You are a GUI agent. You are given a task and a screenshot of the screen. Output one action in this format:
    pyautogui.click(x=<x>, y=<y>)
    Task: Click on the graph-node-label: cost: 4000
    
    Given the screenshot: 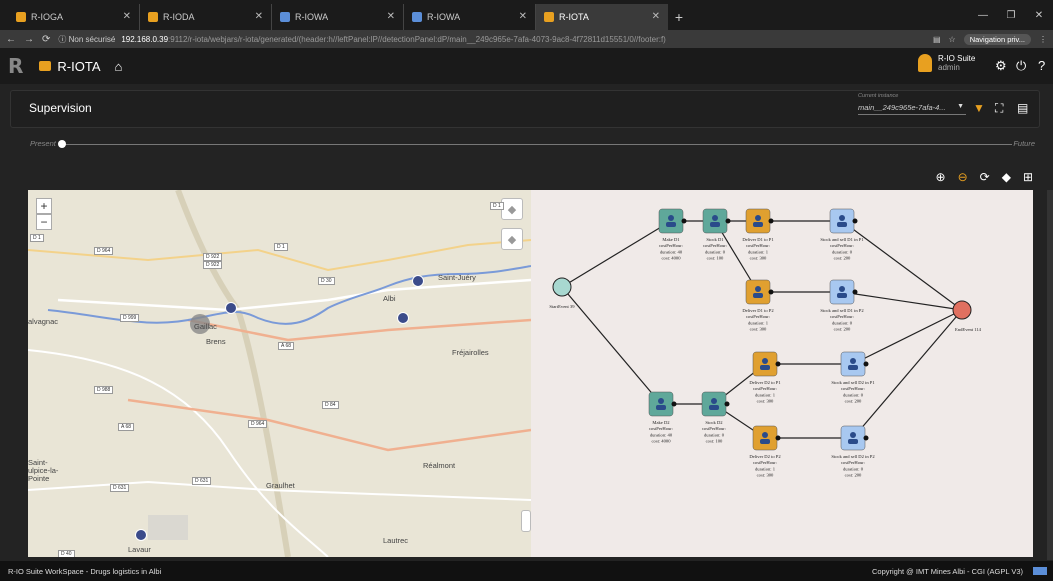 What is the action you would take?
    pyautogui.click(x=661, y=441)
    